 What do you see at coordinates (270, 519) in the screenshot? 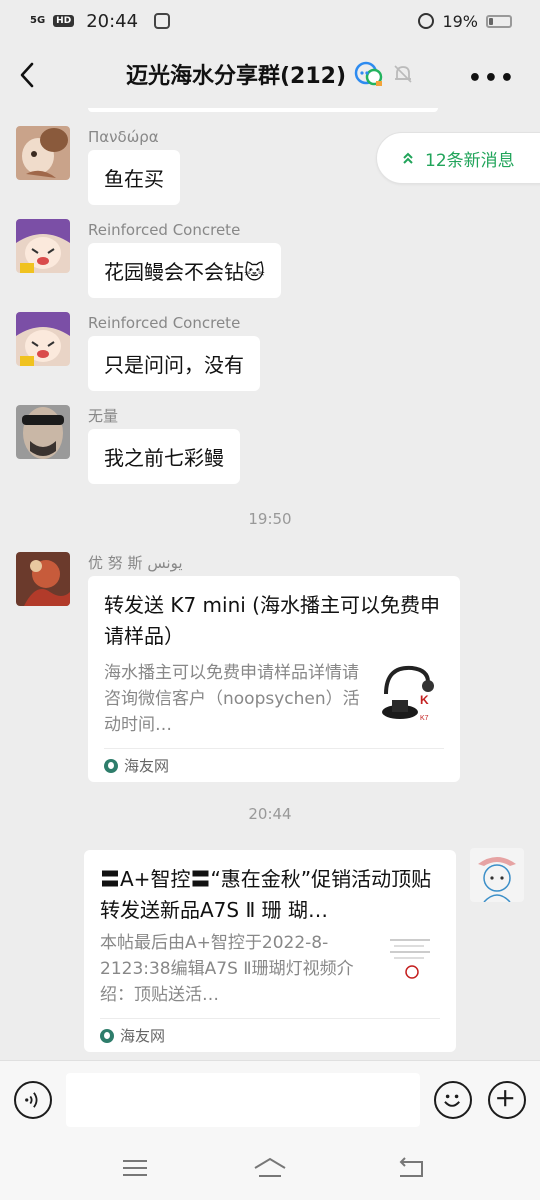
I see `timestamp: 19:50` at bounding box center [270, 519].